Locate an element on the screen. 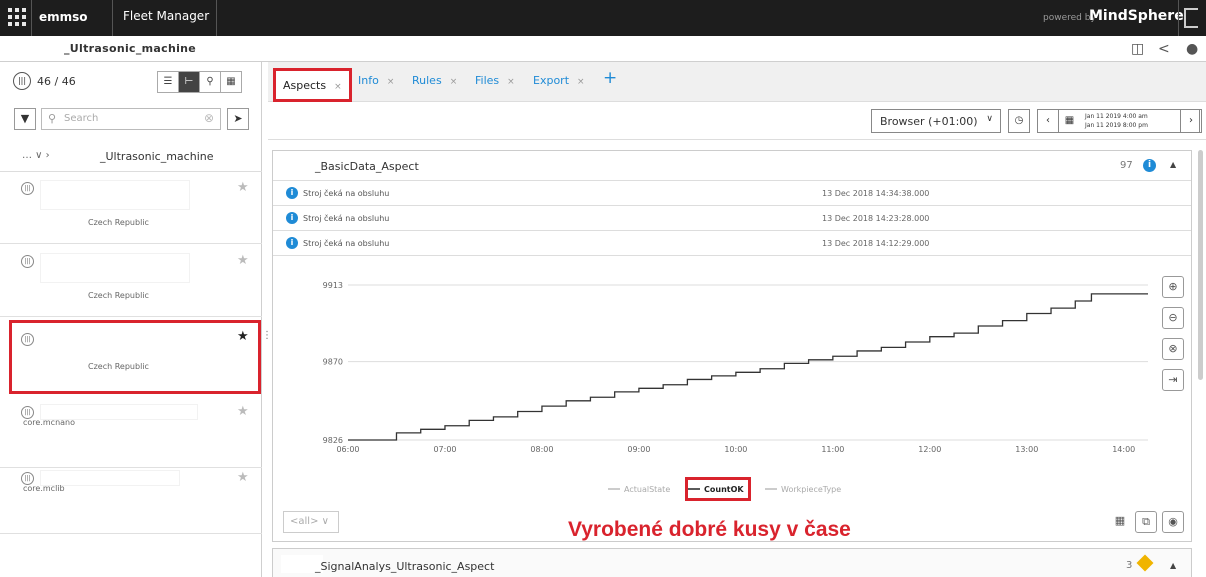 This screenshot has width=1206, height=577. asset-item: ||| ★ core.mcnano is located at coordinates (131, 432).